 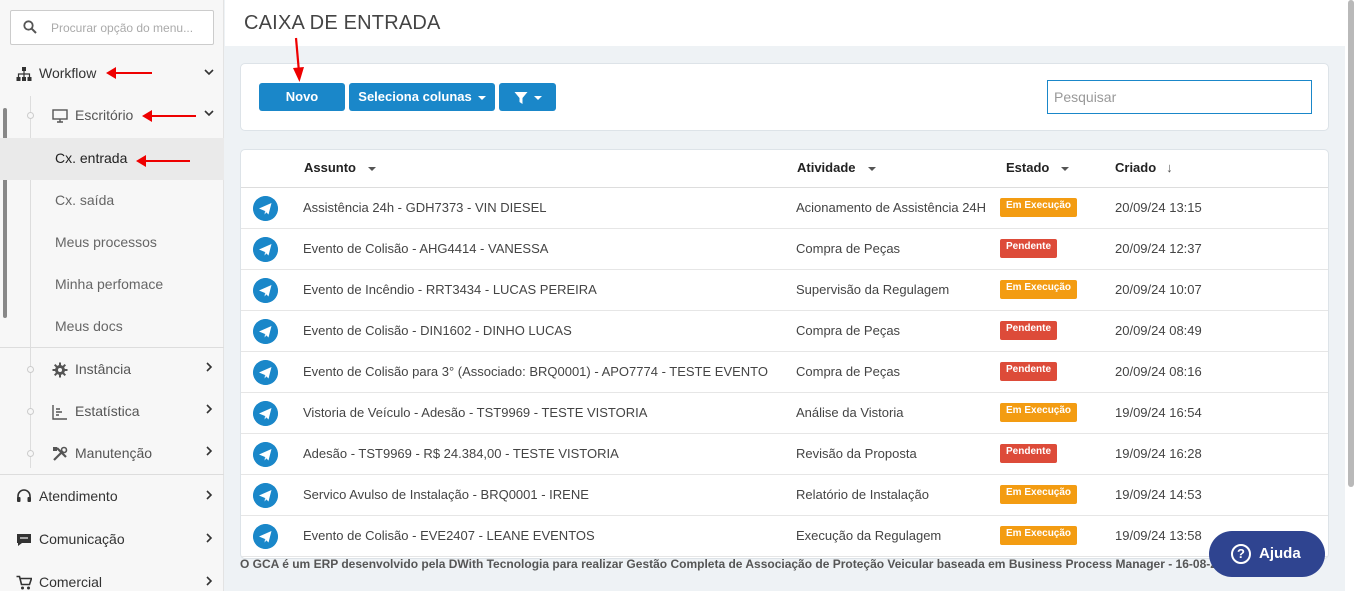 I want to click on sidebar-item-comunicacao: Comunicação, so click(x=112, y=540).